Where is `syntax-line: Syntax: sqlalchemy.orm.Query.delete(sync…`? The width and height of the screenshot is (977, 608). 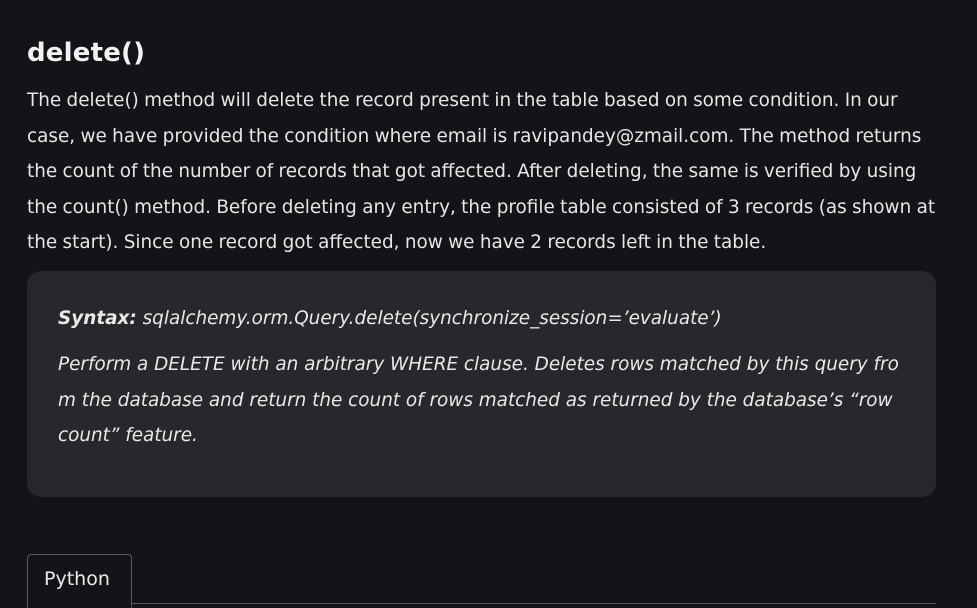
syntax-line: Syntax: sqlalchemy.orm.Query.delete(sync… is located at coordinates (483, 319).